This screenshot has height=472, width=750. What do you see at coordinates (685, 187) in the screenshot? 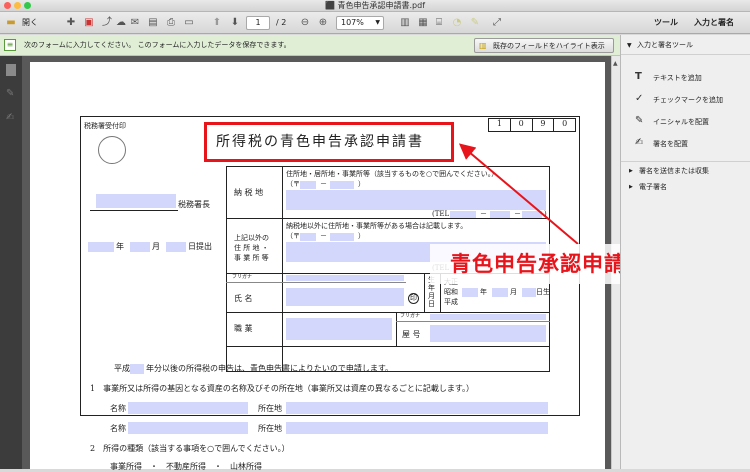
I see `e-signature-section: ▶ 電子署名` at bounding box center [685, 187].